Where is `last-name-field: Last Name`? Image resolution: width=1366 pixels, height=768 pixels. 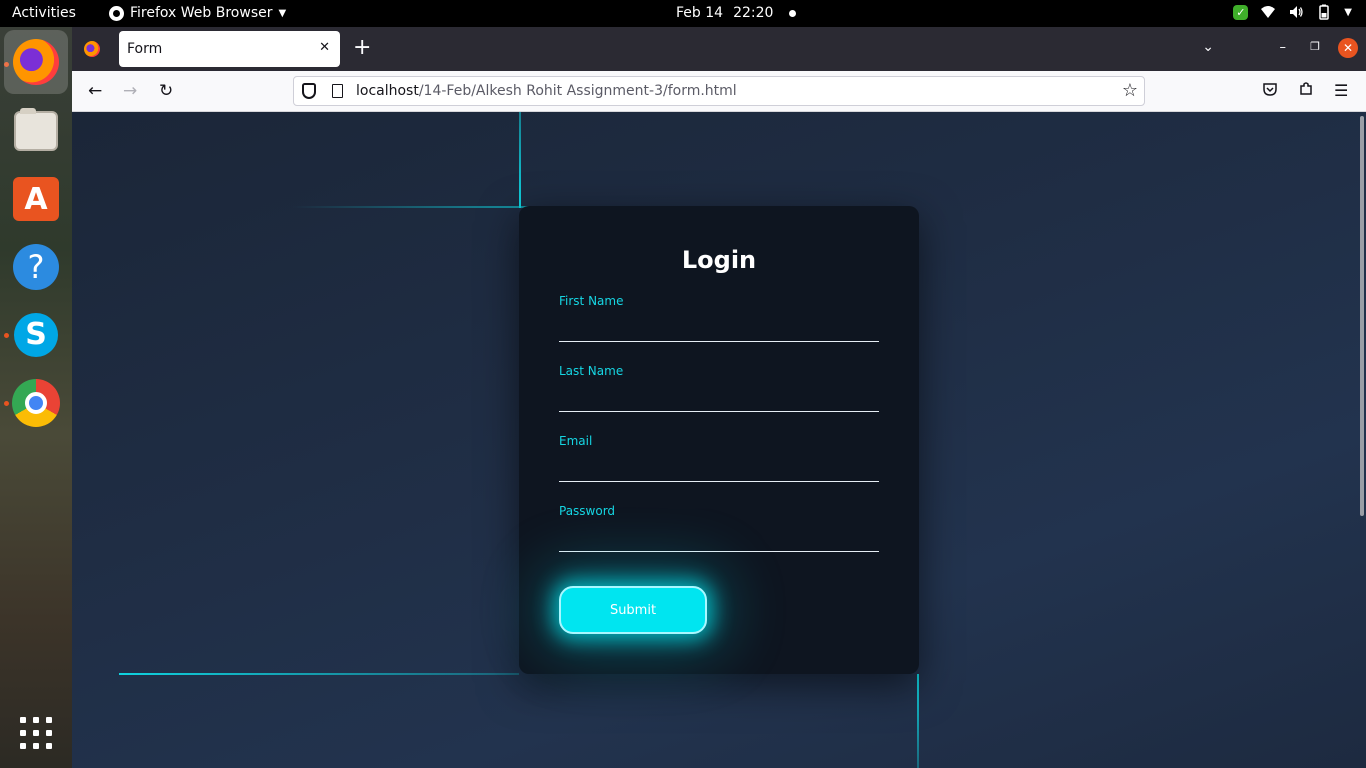
last-name-field: Last Name is located at coordinates (719, 388).